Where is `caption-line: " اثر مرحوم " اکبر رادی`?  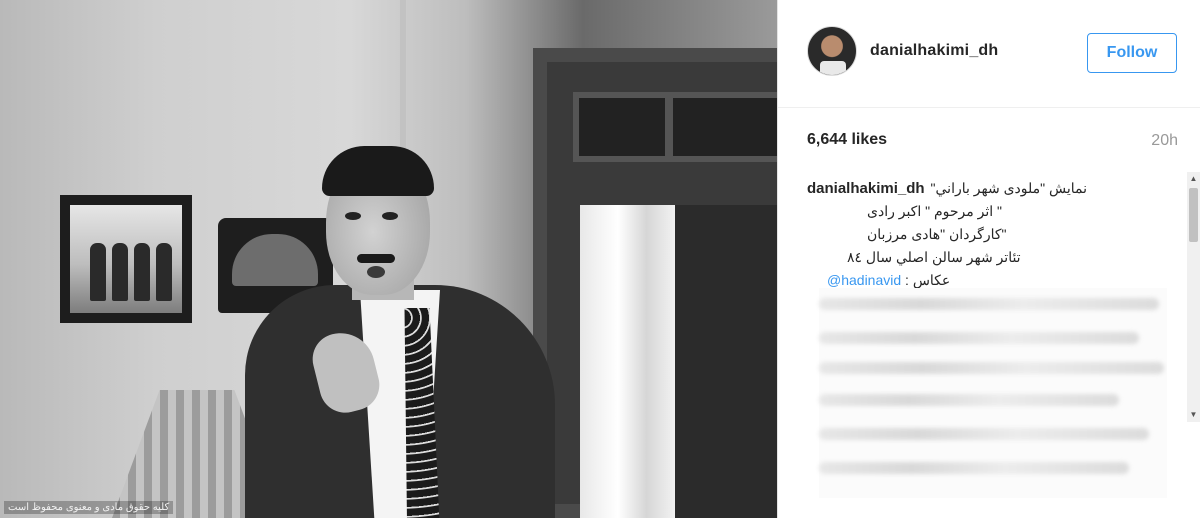
caption-line: " اثر مرحوم " اکبر رادی is located at coordinates (935, 211).